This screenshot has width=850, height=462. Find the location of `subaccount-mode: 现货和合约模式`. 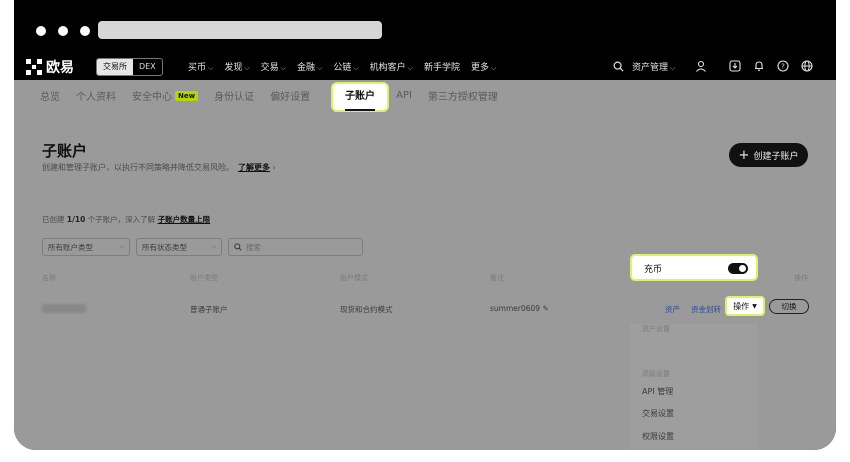

subaccount-mode: 现货和合约模式 is located at coordinates (366, 309).